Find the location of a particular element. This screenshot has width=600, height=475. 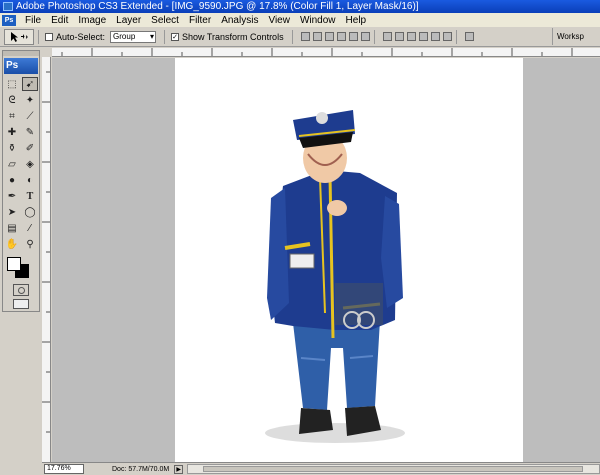

status-bar: 17.76% Doc: 57.7M/70.0M ▶ is located at coordinates (321, 468).